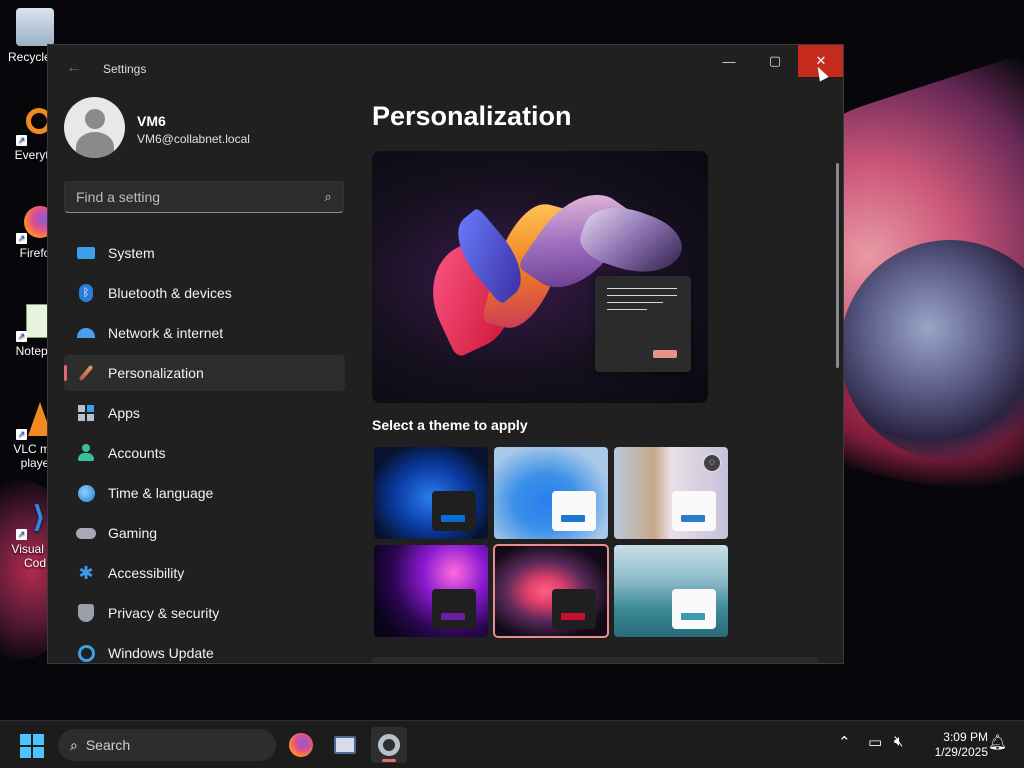 The image size is (1024, 768). I want to click on sidebar-item-label: Personalization, so click(156, 373).